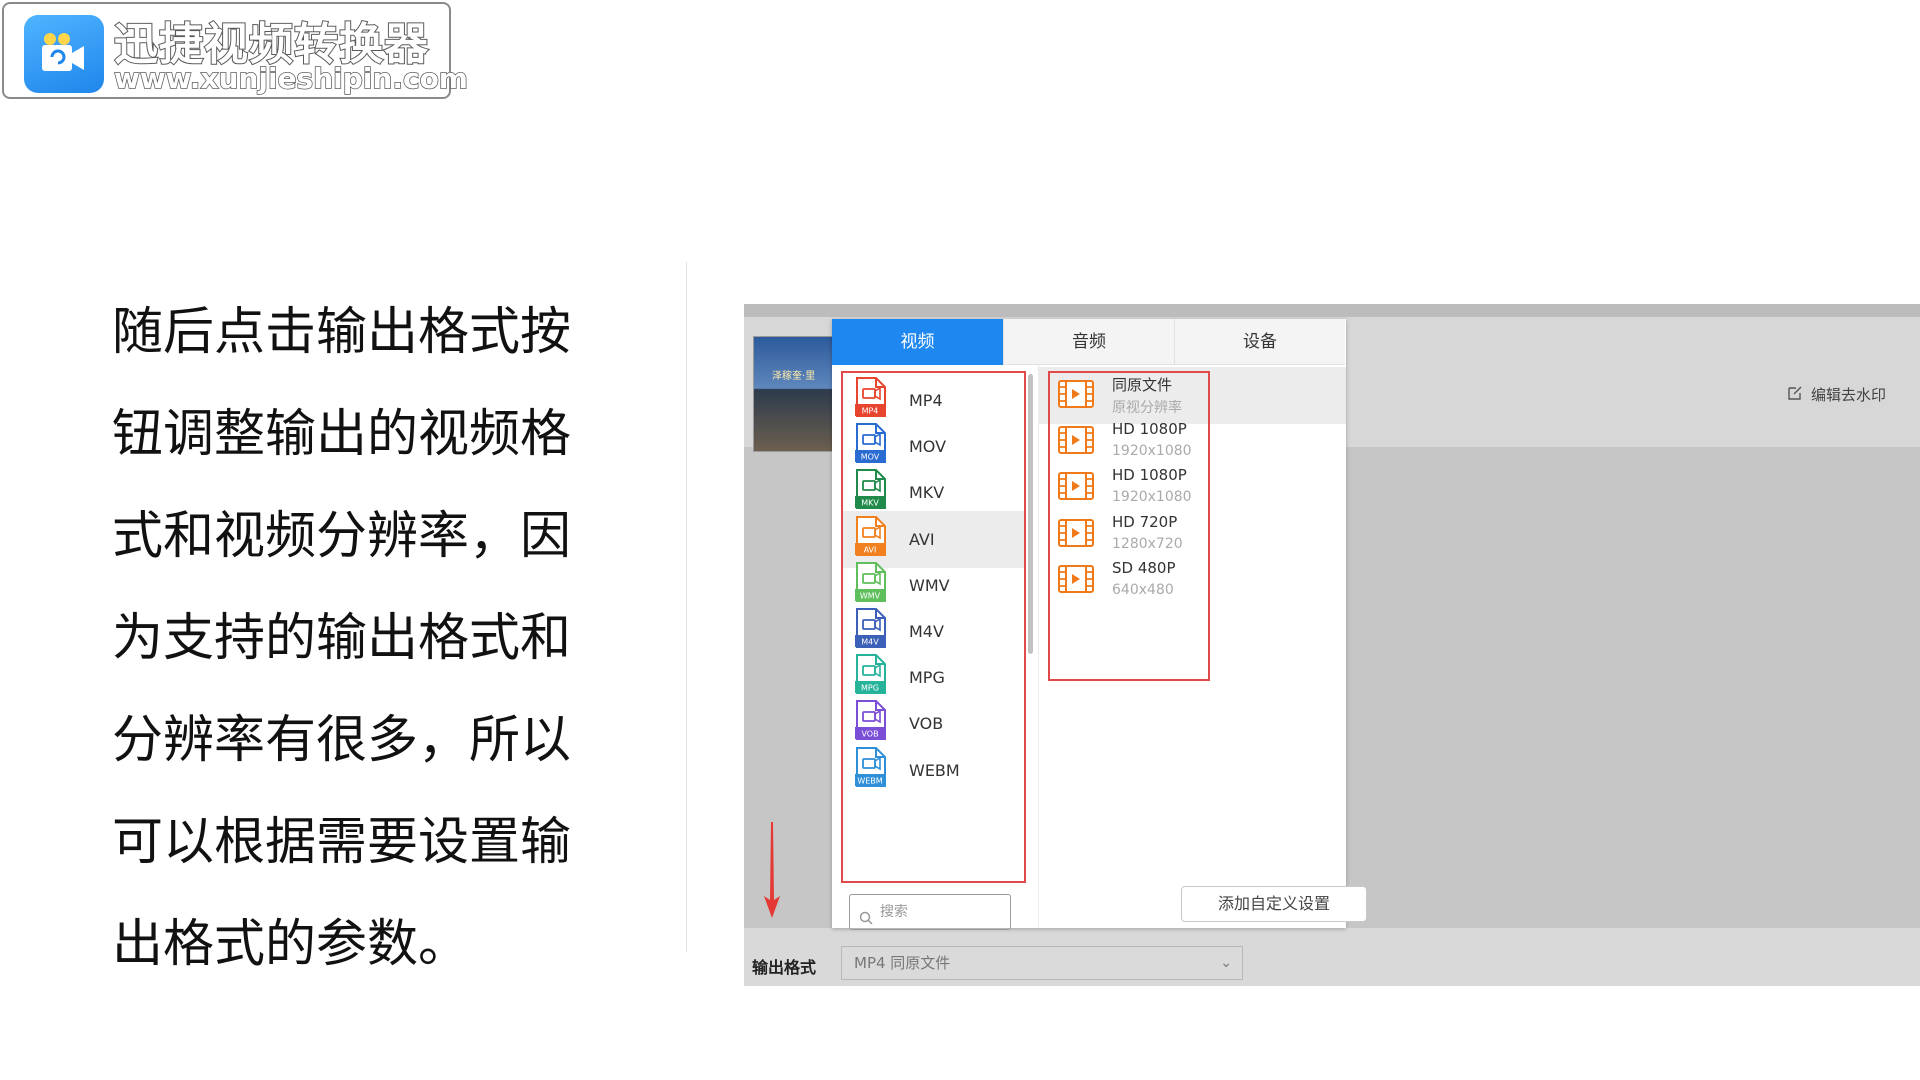  What do you see at coordinates (870, 642) in the screenshot?
I see `format-badge: M4V` at bounding box center [870, 642].